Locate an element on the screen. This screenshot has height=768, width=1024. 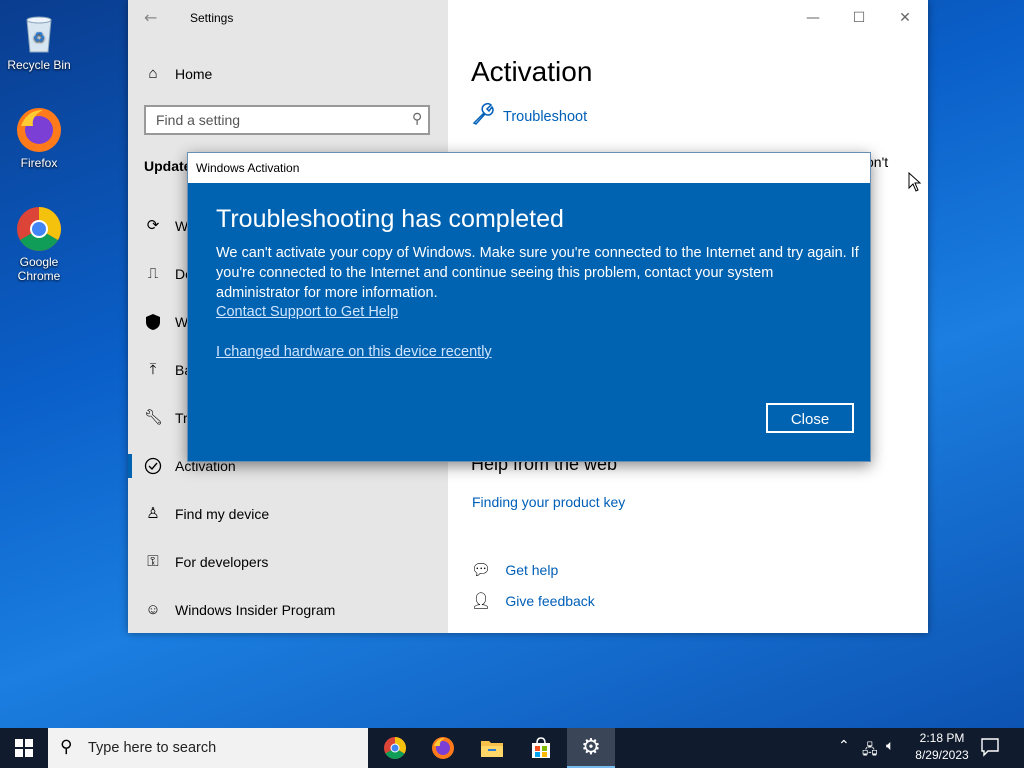
file-explorer-icon is located at coordinates (492, 749).